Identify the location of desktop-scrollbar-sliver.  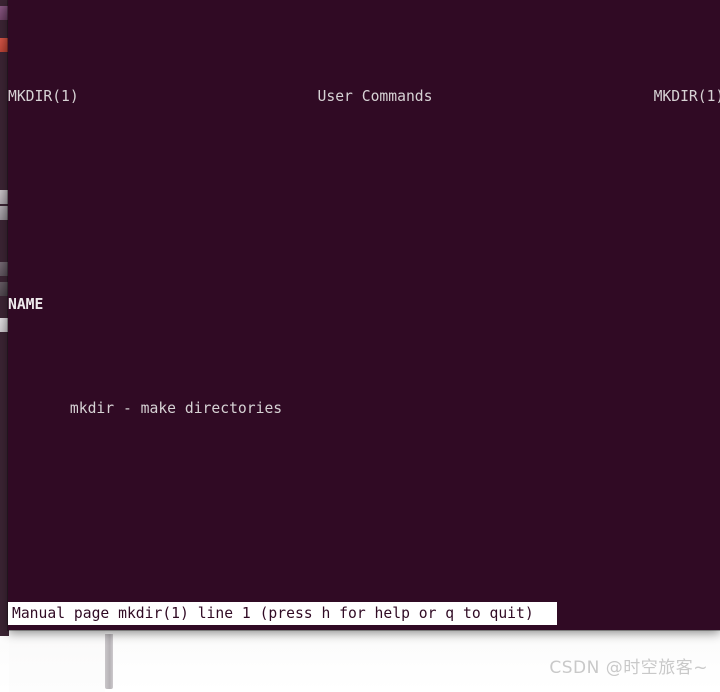
(109, 661).